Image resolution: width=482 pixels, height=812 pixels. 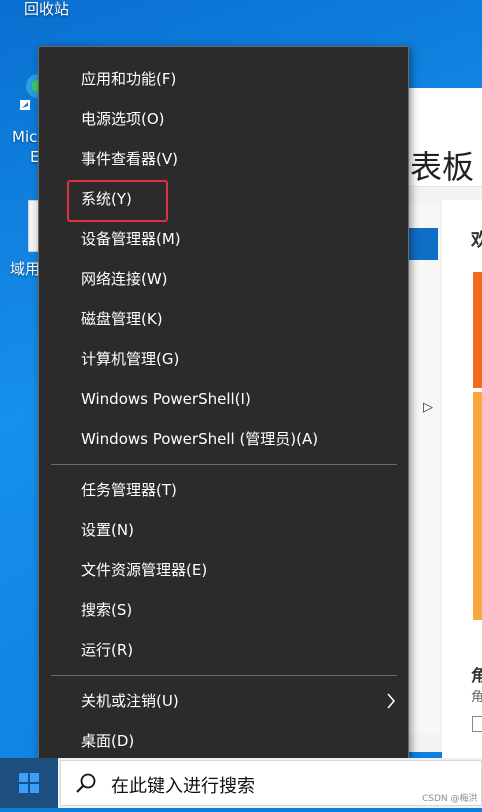 I want to click on menu-item-run: 运行(R), so click(x=223, y=650).